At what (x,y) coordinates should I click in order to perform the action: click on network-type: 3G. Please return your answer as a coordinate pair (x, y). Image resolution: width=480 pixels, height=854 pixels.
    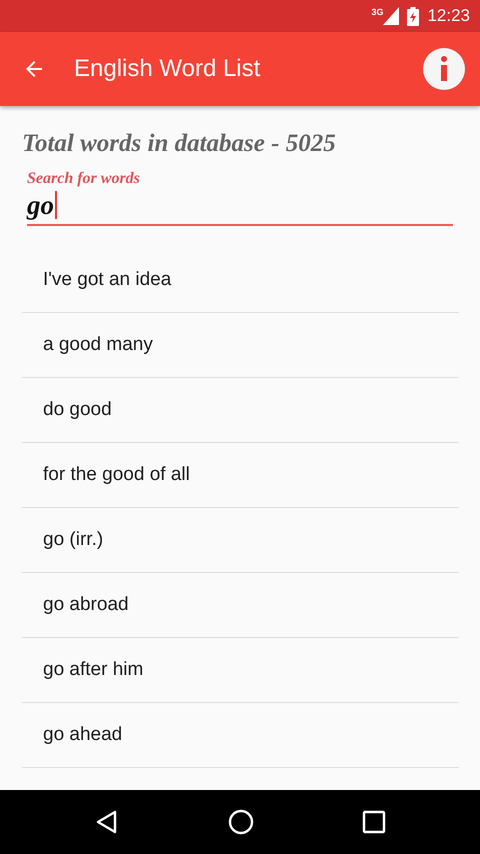
    Looking at the image, I should click on (377, 12).